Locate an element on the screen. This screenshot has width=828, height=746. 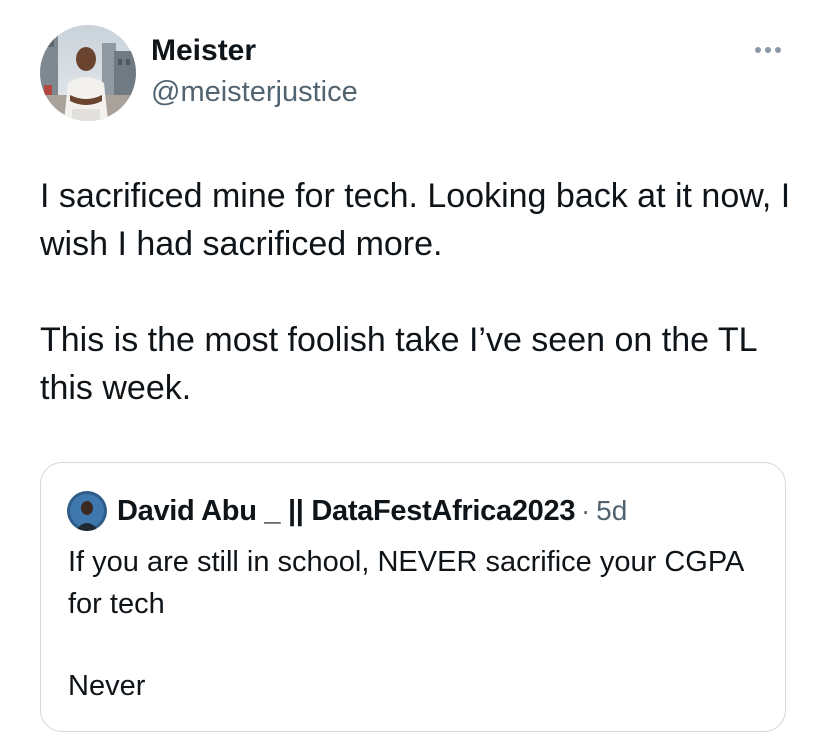
more-options-button is located at coordinates (768, 50).